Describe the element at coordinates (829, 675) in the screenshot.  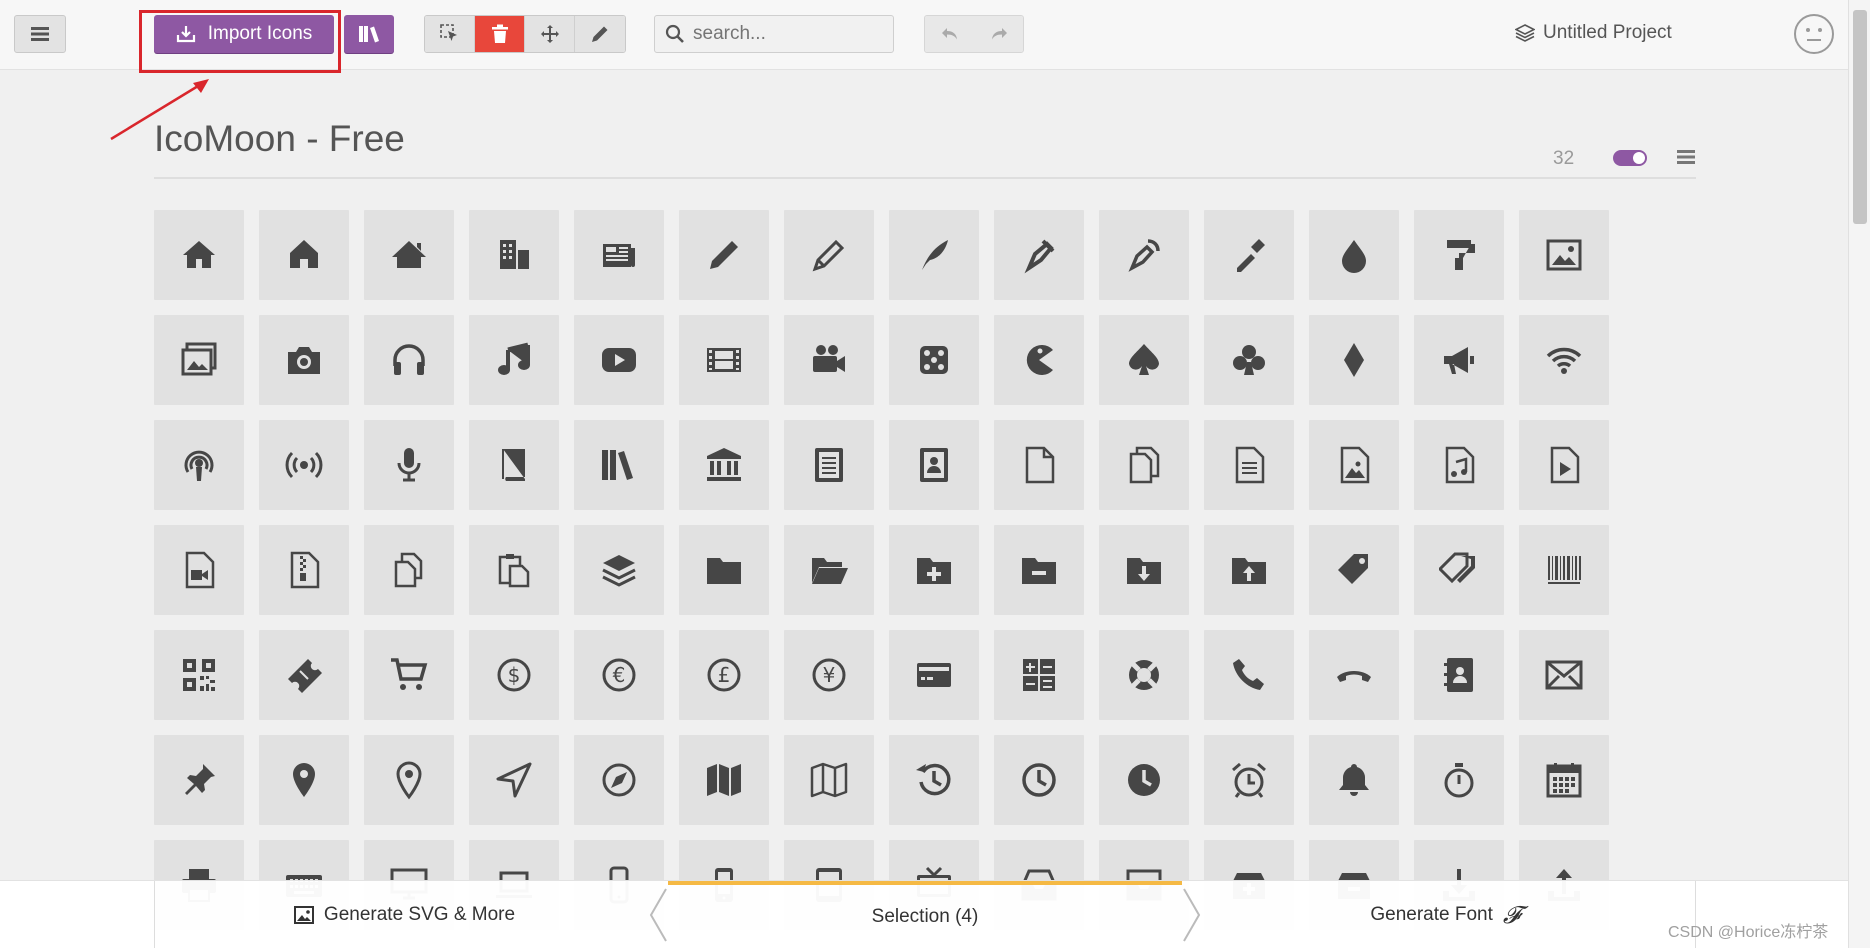
I see `icon-tile: ¥` at that location.